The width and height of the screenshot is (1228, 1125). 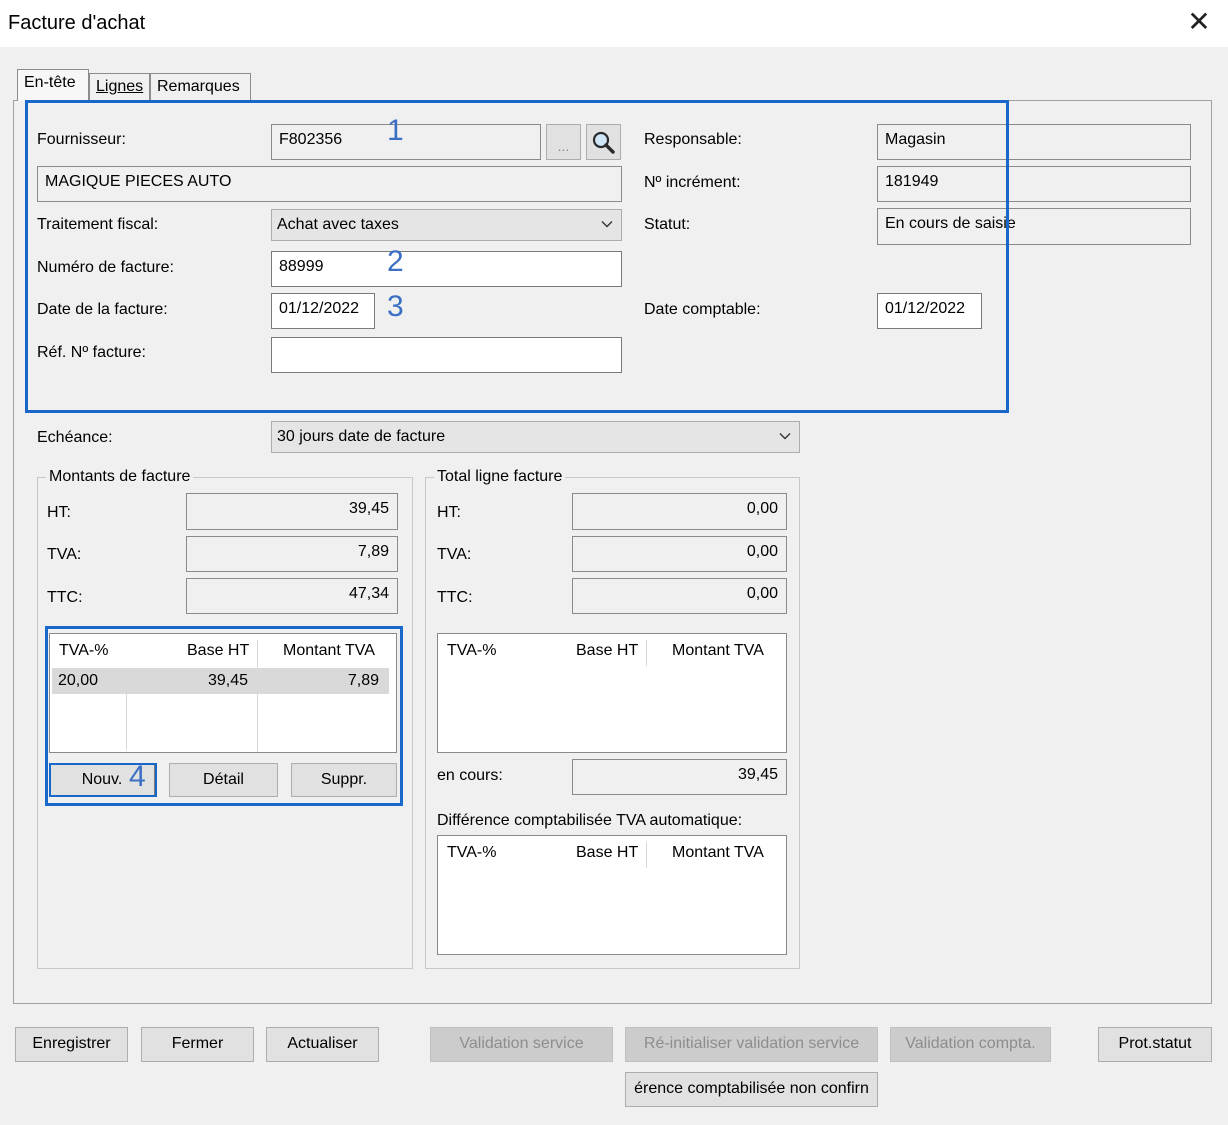 I want to click on suppr-button: Suppr., so click(x=344, y=780).